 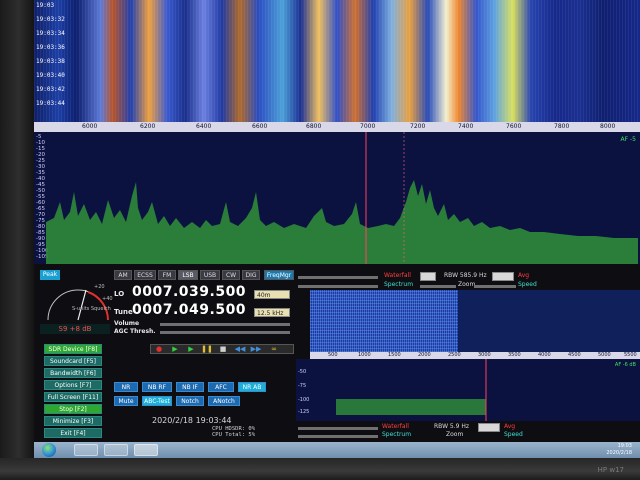 I want to click on rbw-select, so click(x=503, y=276).